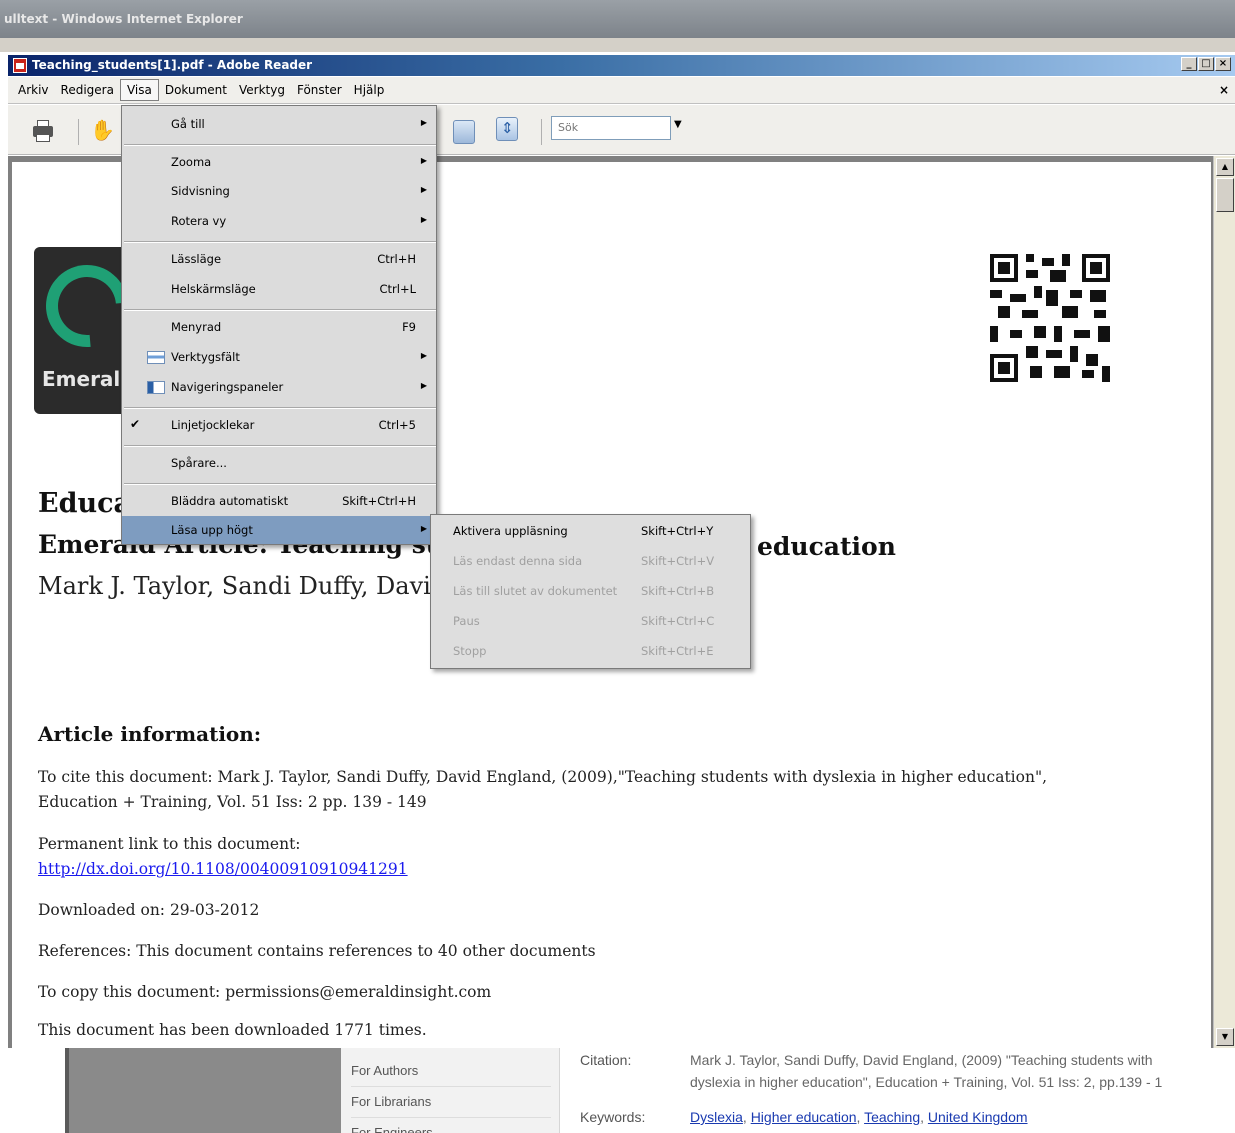 Image resolution: width=1235 pixels, height=1133 pixels. What do you see at coordinates (212, 530) in the screenshot?
I see `menu-item-label: Läsa upp högt` at bounding box center [212, 530].